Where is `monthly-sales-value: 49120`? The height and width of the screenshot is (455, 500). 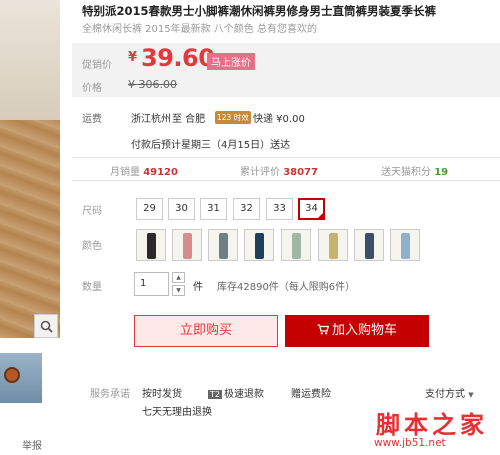
monthly-sales-value: 49120 is located at coordinates (160, 172).